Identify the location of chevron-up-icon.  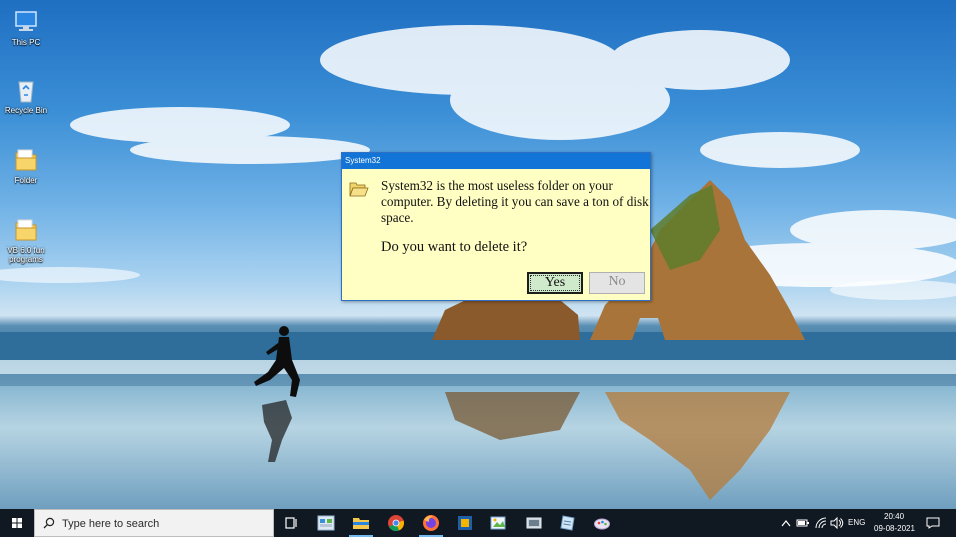
(786, 523).